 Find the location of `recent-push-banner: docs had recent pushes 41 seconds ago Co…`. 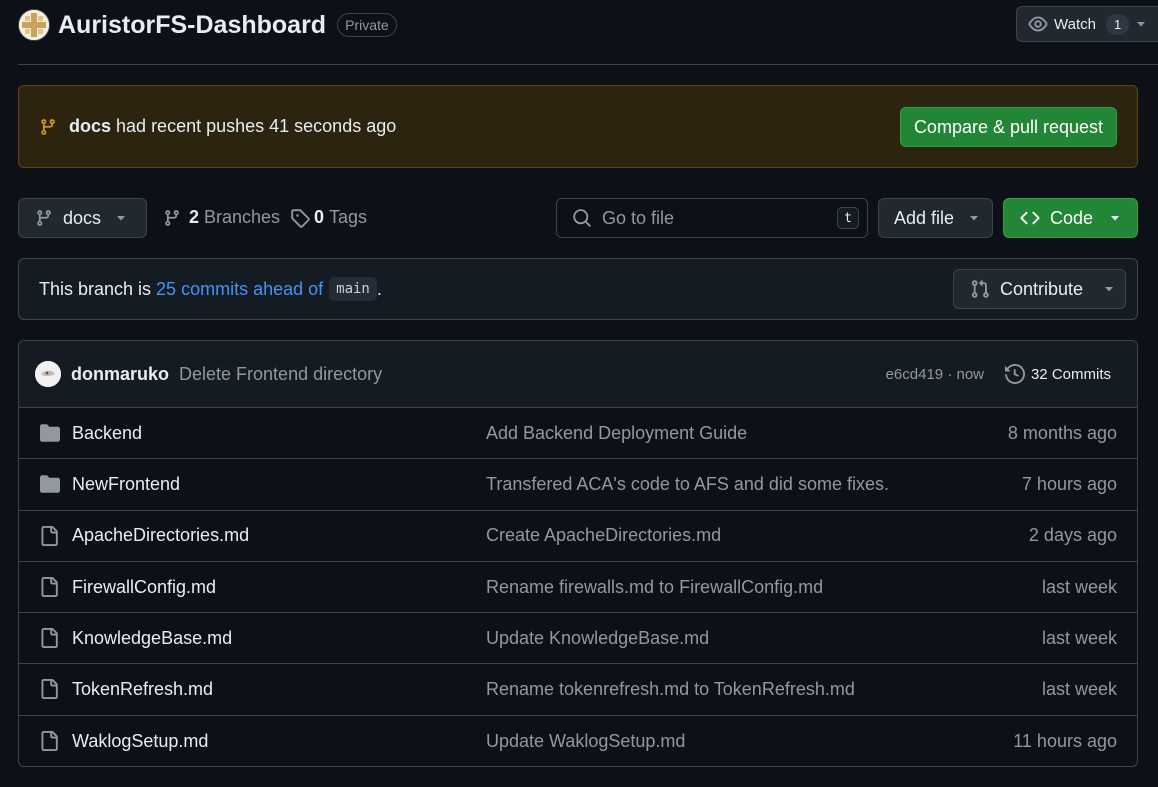

recent-push-banner: docs had recent pushes 41 seconds ago Co… is located at coordinates (578, 126).